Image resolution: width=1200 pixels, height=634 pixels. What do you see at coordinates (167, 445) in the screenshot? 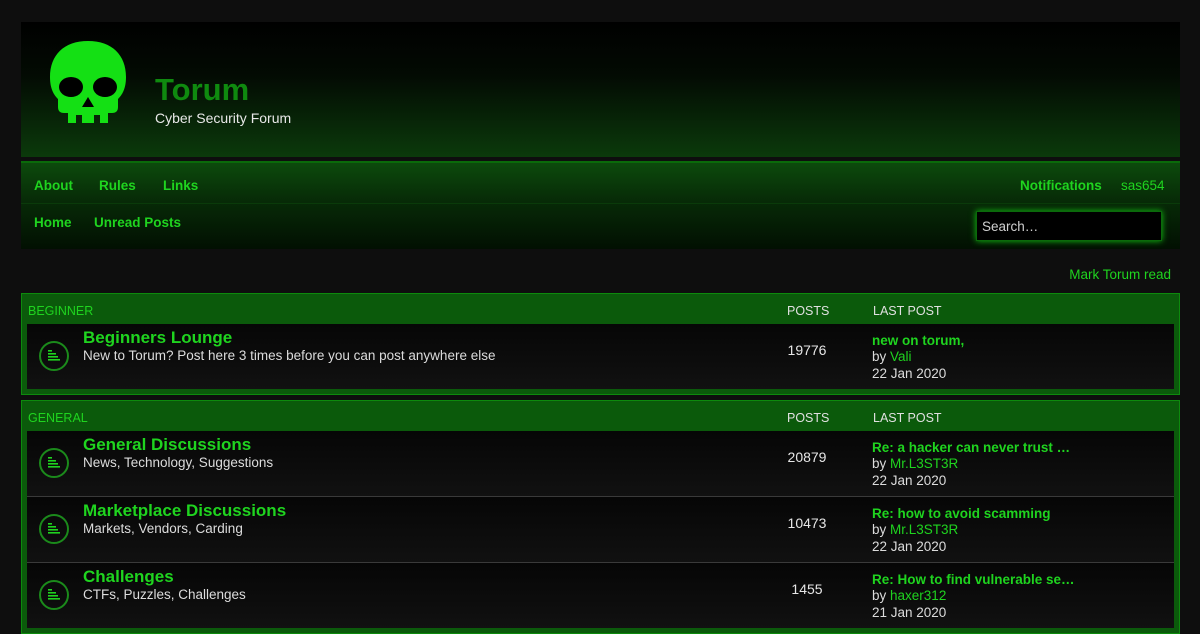
I see `forum-title-link: General Discussions` at bounding box center [167, 445].